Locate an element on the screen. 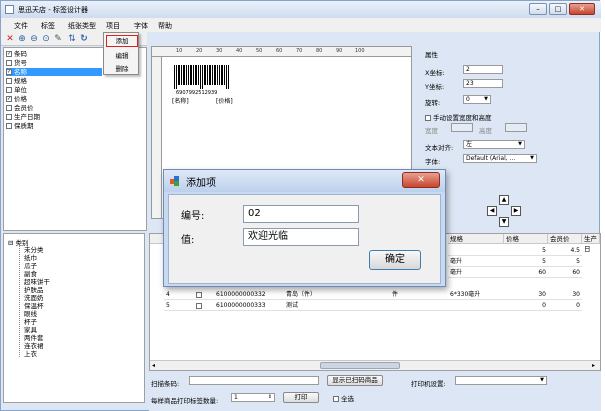 This screenshot has height=411, width=605. menu-paper-type: 纸张类型 is located at coordinates (82, 26).